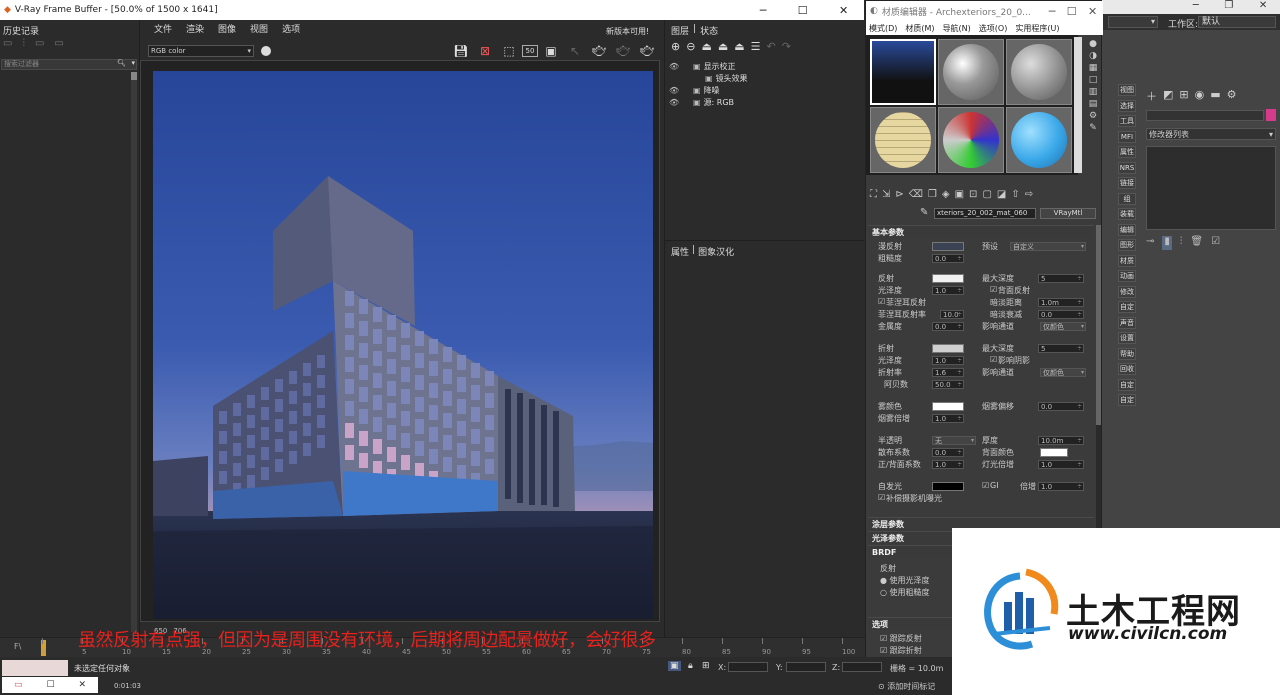 This screenshot has width=1280, height=695. What do you see at coordinates (764, 78) in the screenshot?
I see `layer-row: ▣ 镜头效果` at bounding box center [764, 78].